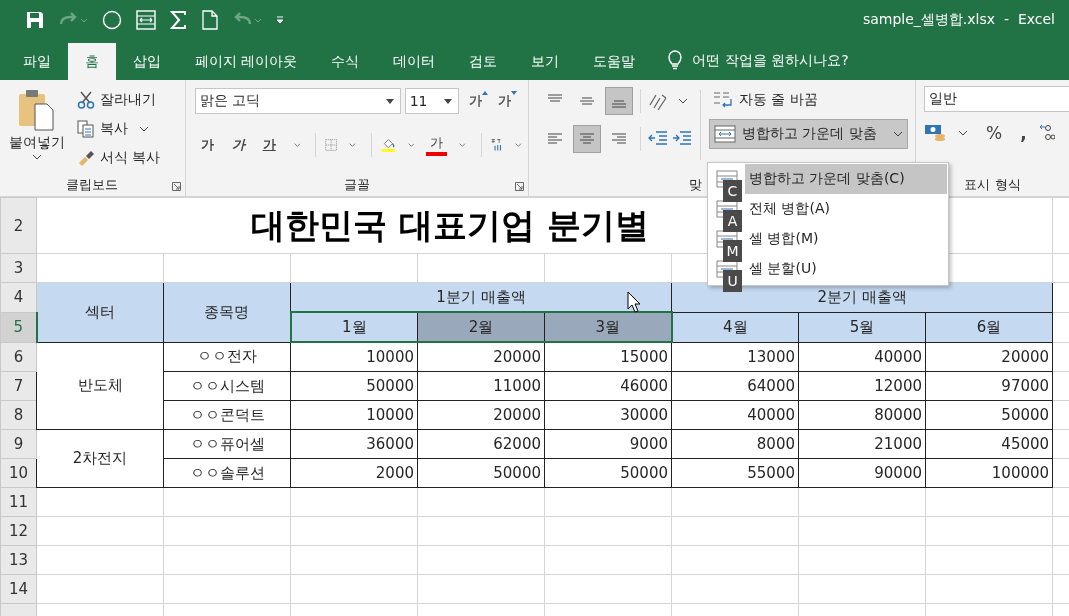 The height and width of the screenshot is (616, 1069). Describe the element at coordinates (227, 444) in the screenshot. I see `table-cell: ㅇㅇ퓨어셀` at that location.